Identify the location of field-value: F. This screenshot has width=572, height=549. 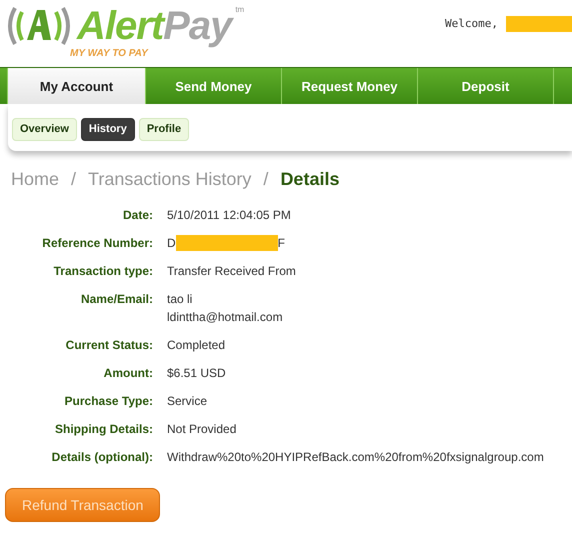
(282, 243).